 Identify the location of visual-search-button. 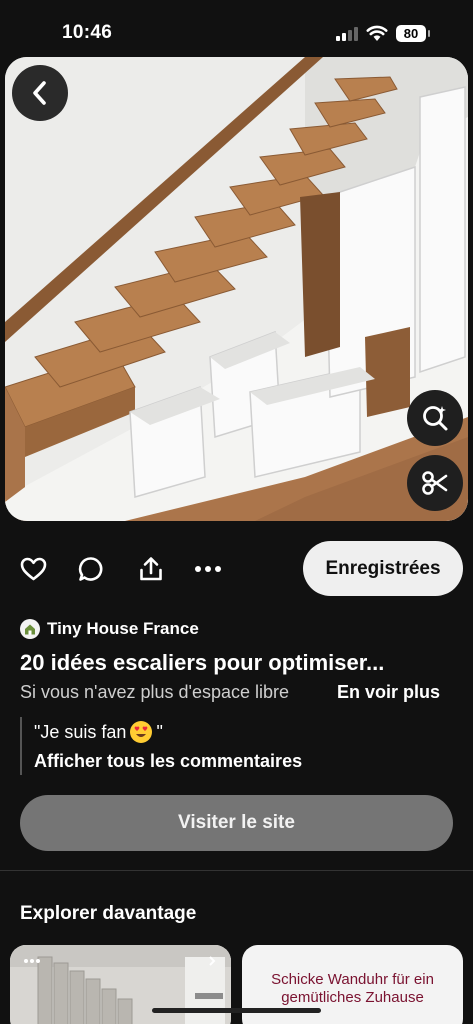
(435, 418).